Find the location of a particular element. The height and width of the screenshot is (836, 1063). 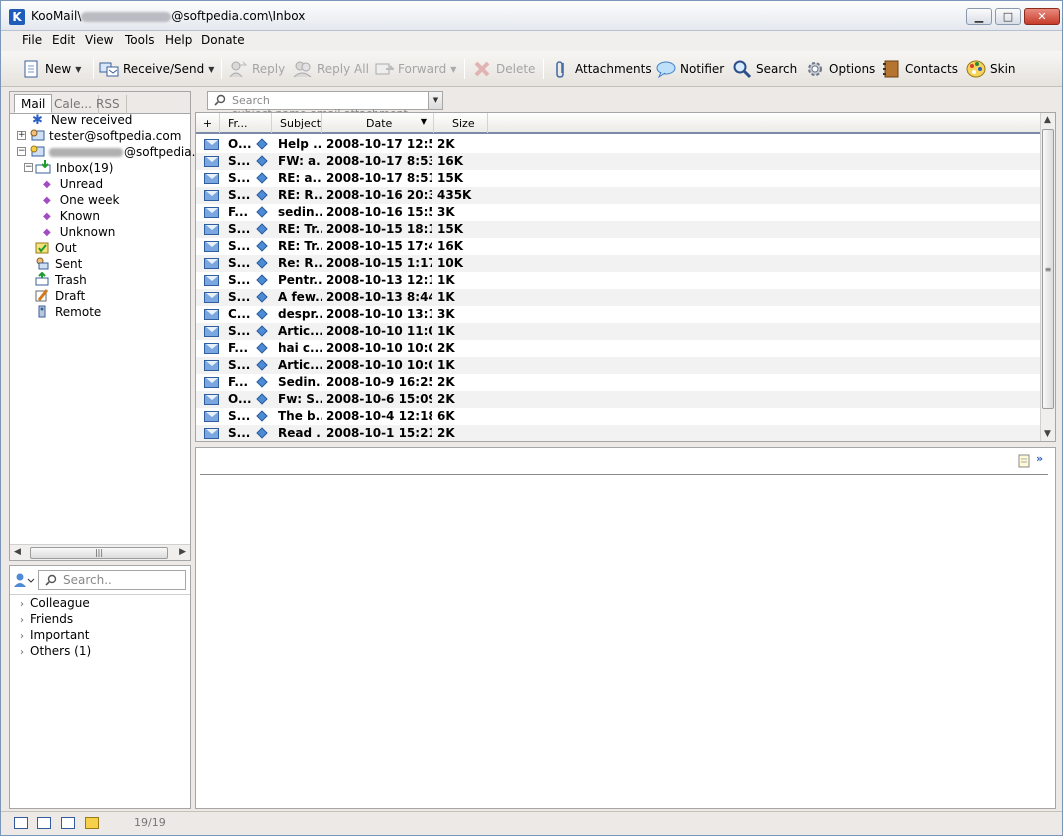

attachments-button: Attachments is located at coordinates (601, 69).